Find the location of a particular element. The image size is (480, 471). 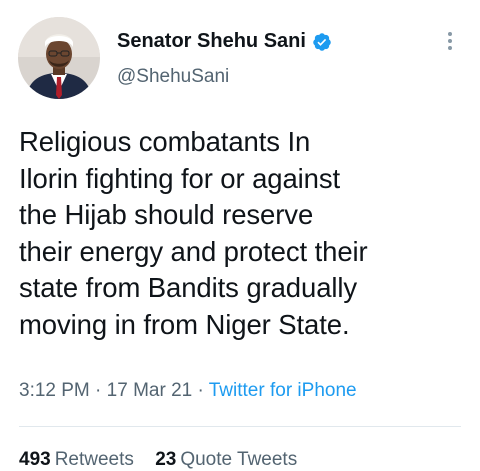

quote-tweets-stat: 23 Quote Tweets is located at coordinates (226, 459).